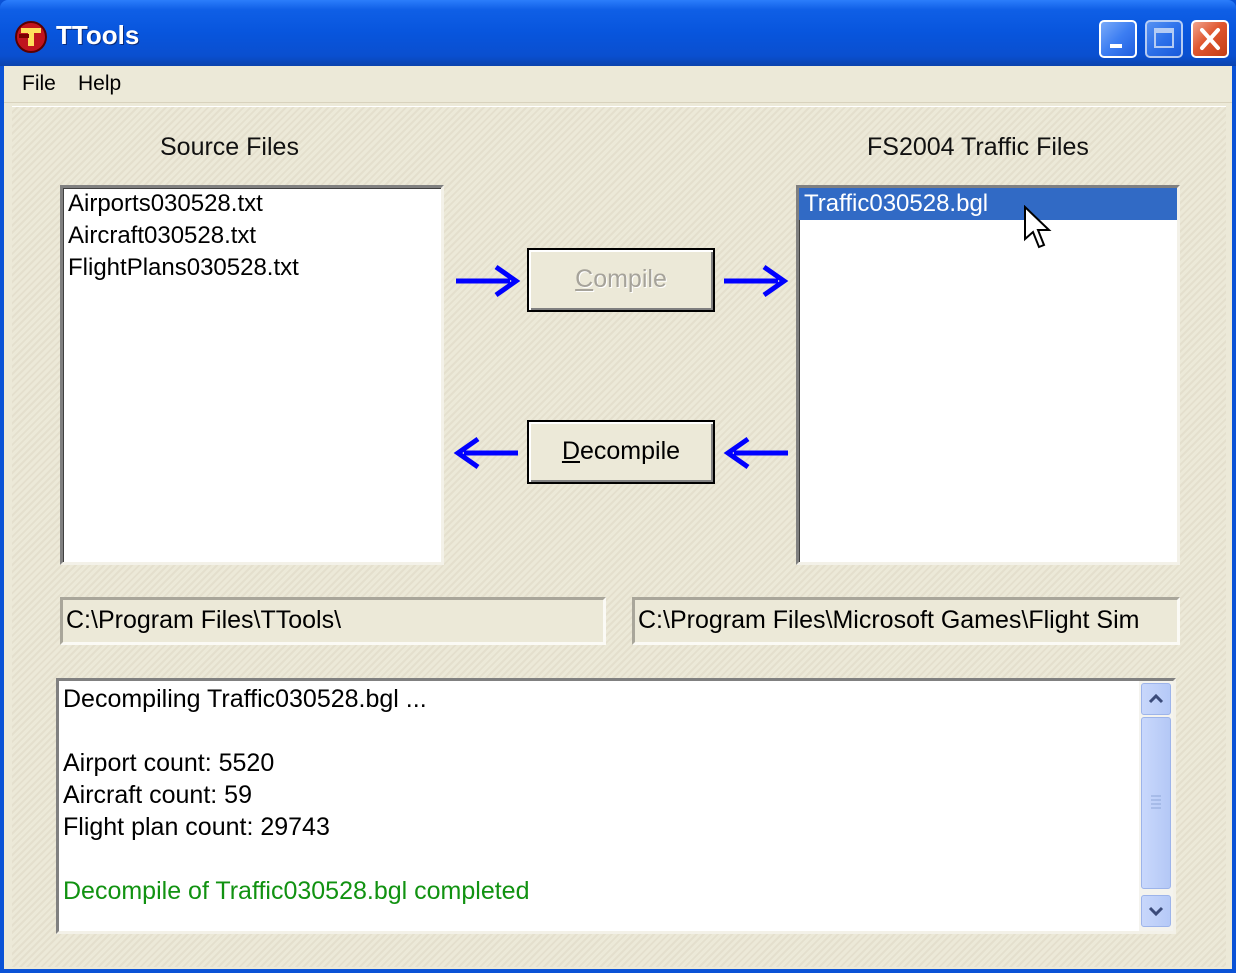 The width and height of the screenshot is (1236, 973). Describe the element at coordinates (988, 204) in the screenshot. I see `list-item-selected: Traffic030528.bgl` at that location.